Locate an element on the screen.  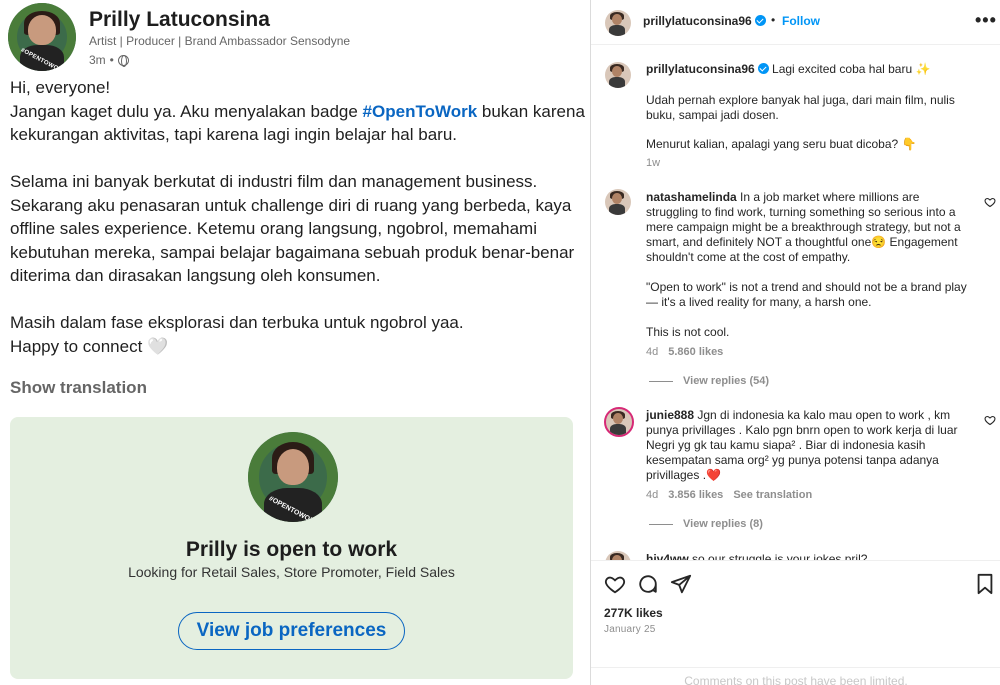
post-header: prillylatuconsina96 • Follow ••• is located at coordinates (795, 22).